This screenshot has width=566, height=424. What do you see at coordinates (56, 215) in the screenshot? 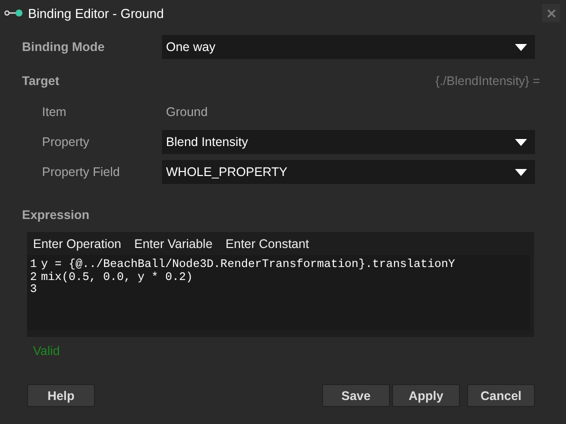
I see `section-heading: Expression` at bounding box center [56, 215].